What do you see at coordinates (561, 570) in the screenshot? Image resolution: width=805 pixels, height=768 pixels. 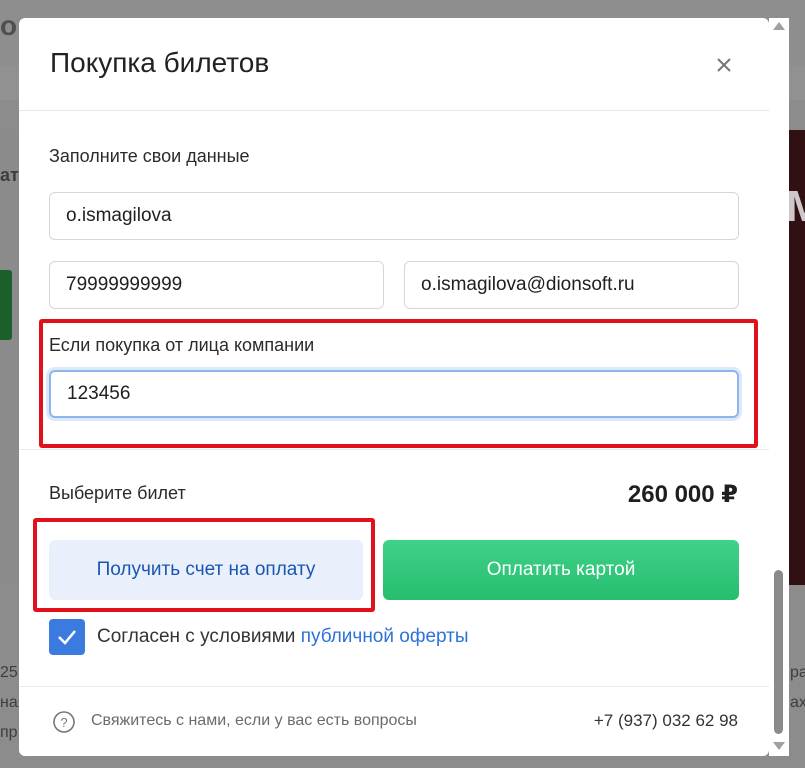 I see `pay-by-card-button: Оплатить картой` at bounding box center [561, 570].